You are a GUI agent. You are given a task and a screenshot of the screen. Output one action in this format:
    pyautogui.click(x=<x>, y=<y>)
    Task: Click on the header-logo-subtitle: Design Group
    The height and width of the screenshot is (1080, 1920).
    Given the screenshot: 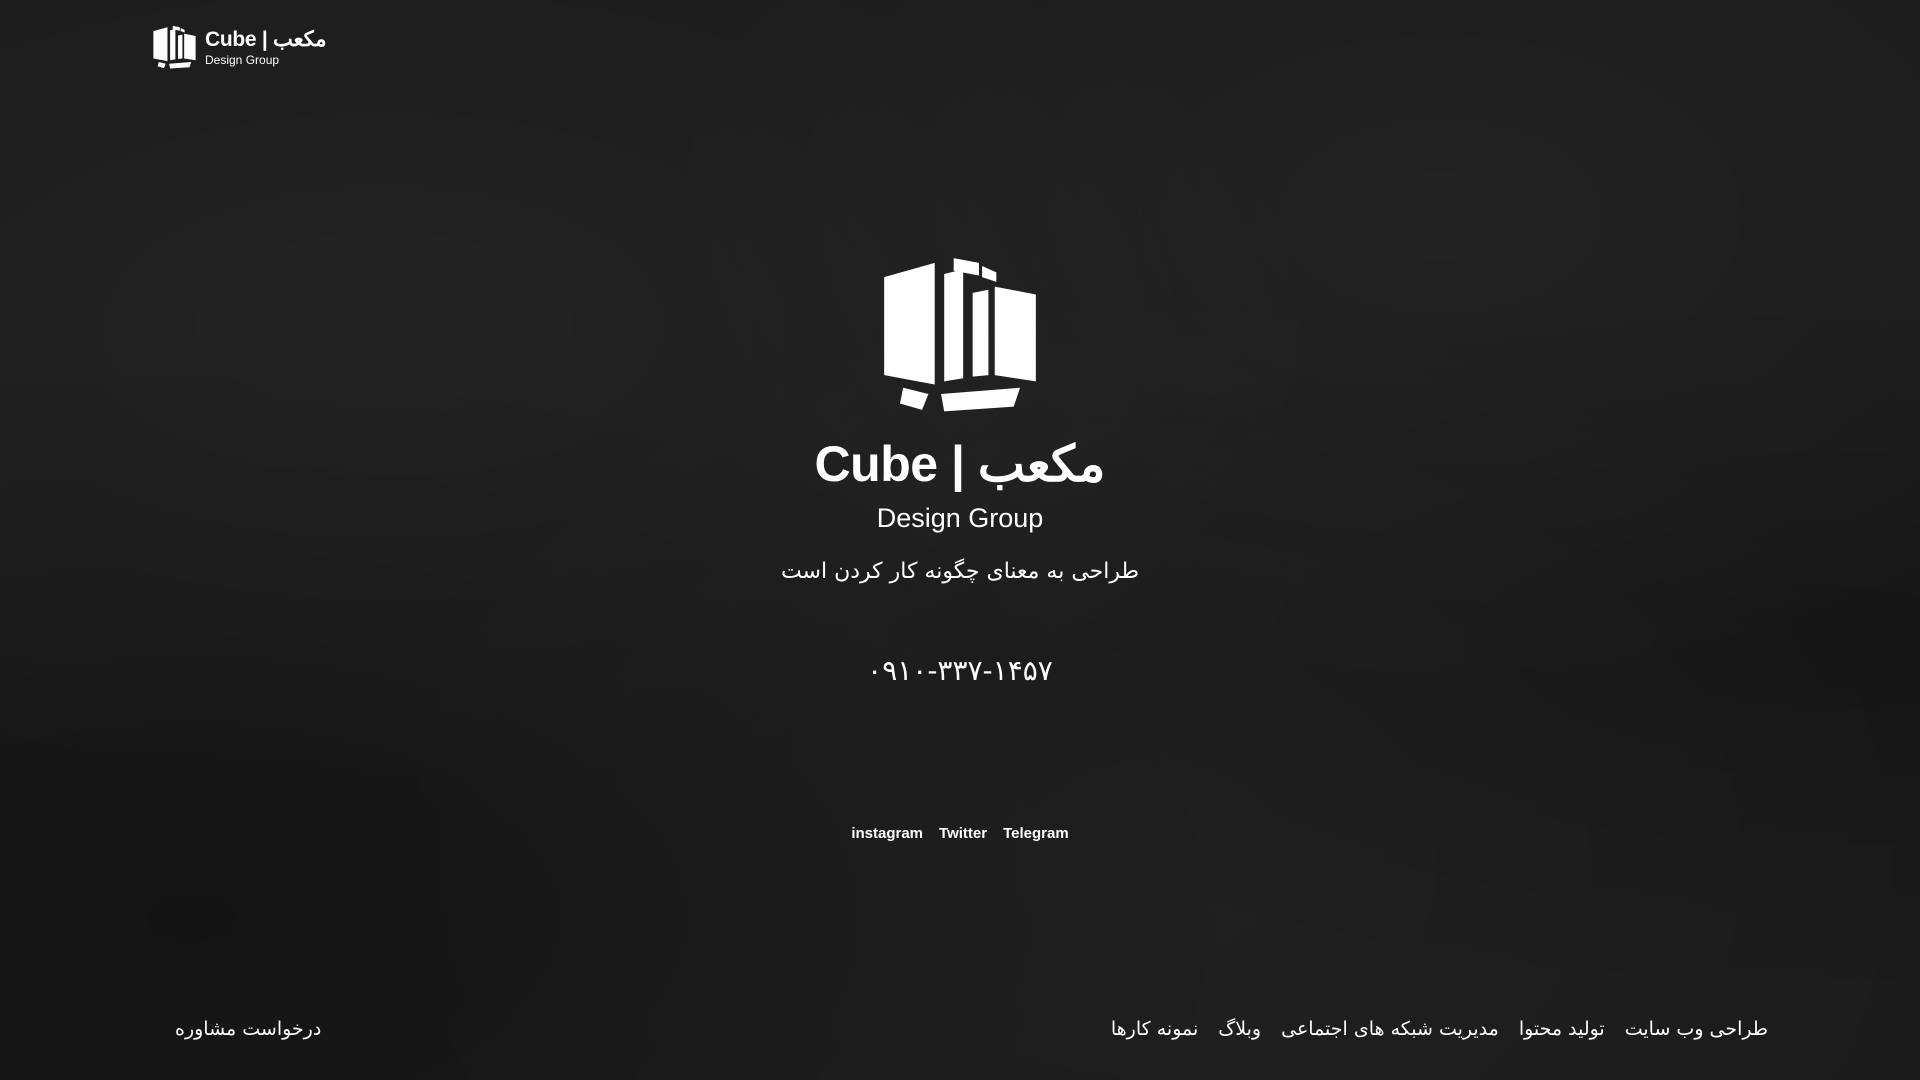 What is the action you would take?
    pyautogui.click(x=242, y=59)
    